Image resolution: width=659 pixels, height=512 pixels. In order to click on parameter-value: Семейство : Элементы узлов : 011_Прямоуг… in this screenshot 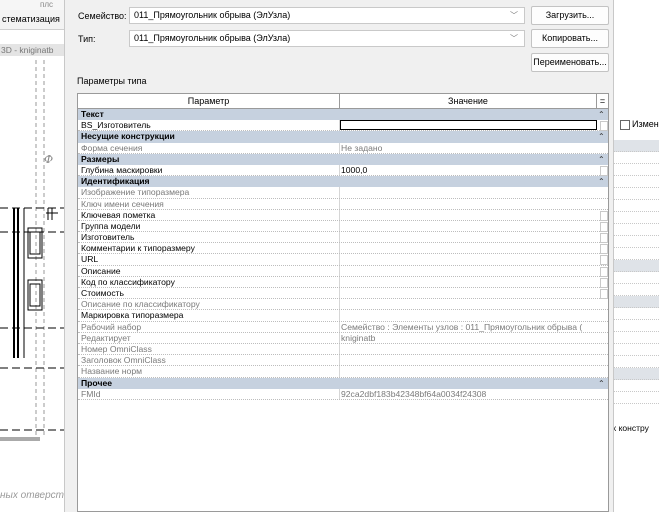, I will do `click(468, 327)`.